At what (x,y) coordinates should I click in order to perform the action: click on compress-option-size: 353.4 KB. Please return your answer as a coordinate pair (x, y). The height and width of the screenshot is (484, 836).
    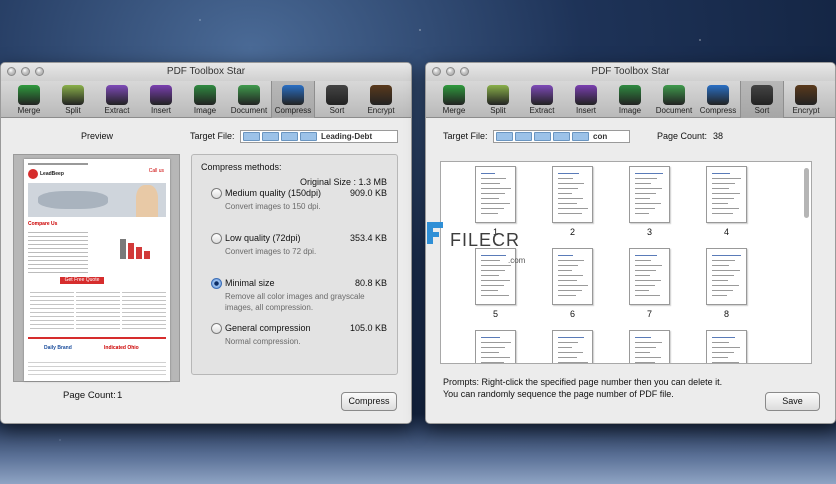
    Looking at the image, I should click on (368, 238).